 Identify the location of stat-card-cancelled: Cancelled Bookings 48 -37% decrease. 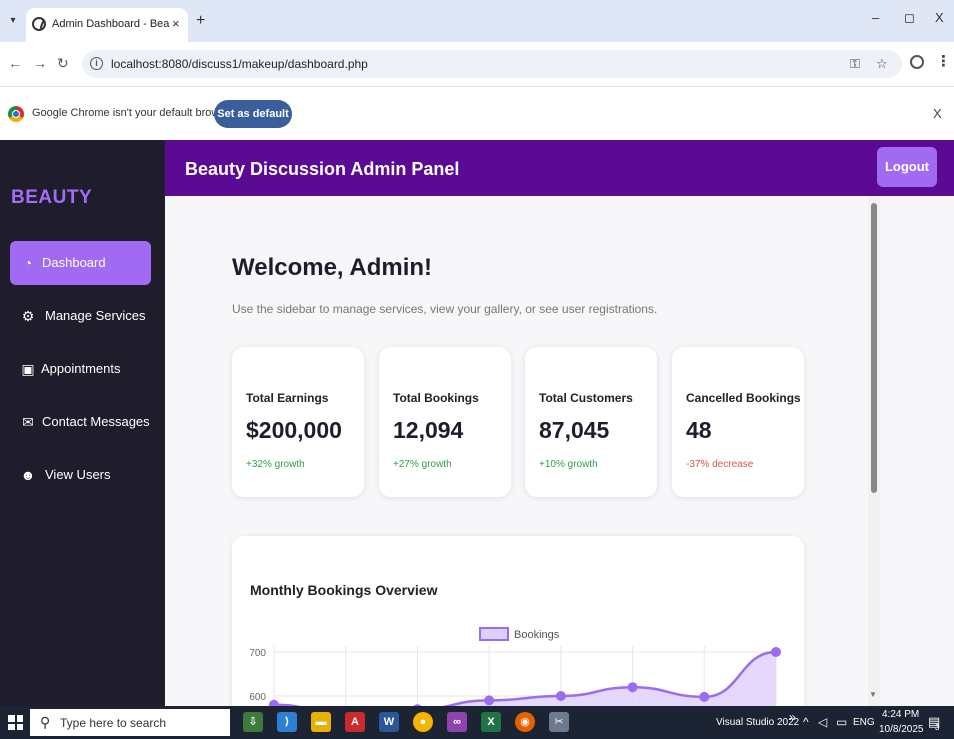
(738, 422).